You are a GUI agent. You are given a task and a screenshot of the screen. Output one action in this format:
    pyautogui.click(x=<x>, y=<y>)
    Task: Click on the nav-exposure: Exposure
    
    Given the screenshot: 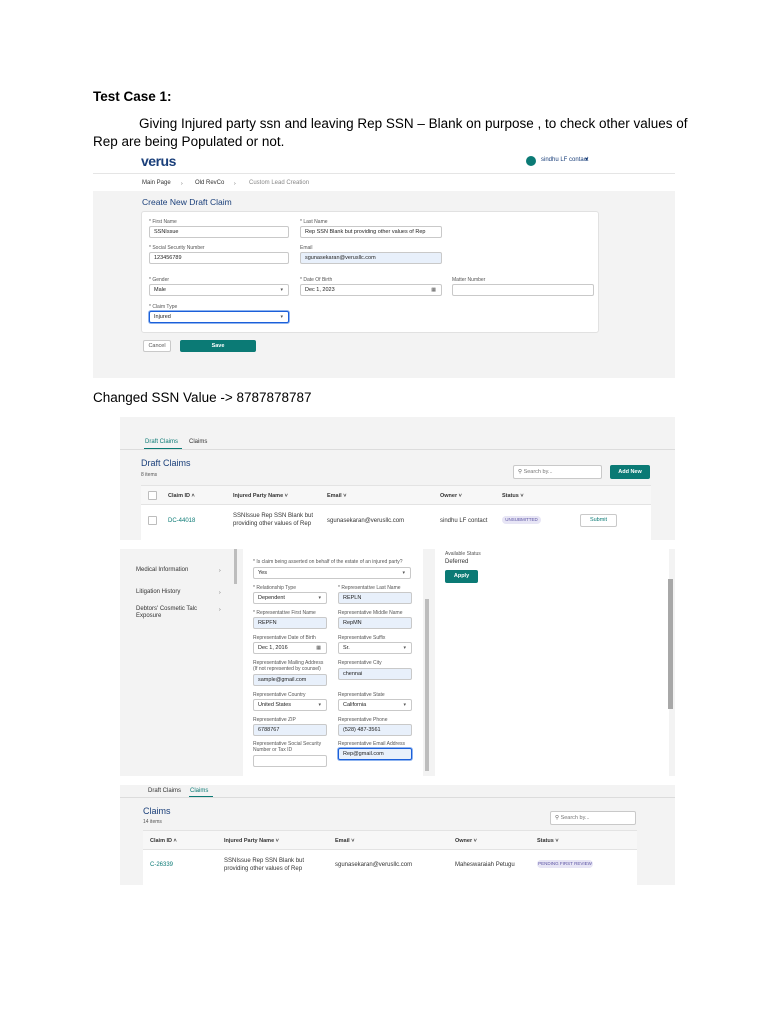 What is the action you would take?
    pyautogui.click(x=148, y=616)
    